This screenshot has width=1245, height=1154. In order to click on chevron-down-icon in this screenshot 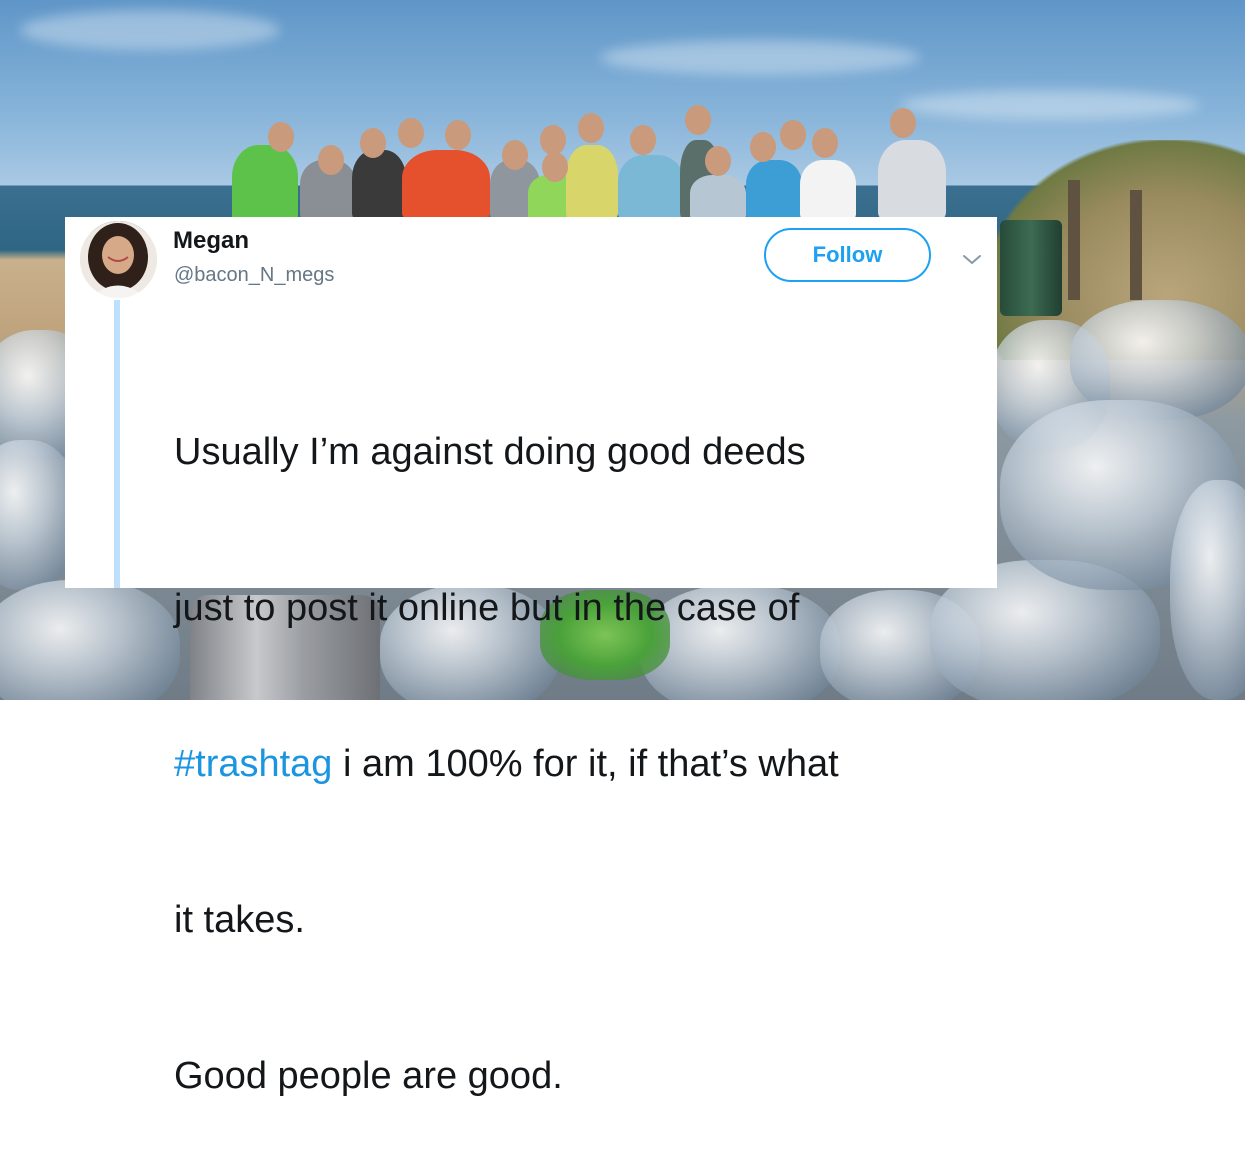, I will do `click(972, 260)`.